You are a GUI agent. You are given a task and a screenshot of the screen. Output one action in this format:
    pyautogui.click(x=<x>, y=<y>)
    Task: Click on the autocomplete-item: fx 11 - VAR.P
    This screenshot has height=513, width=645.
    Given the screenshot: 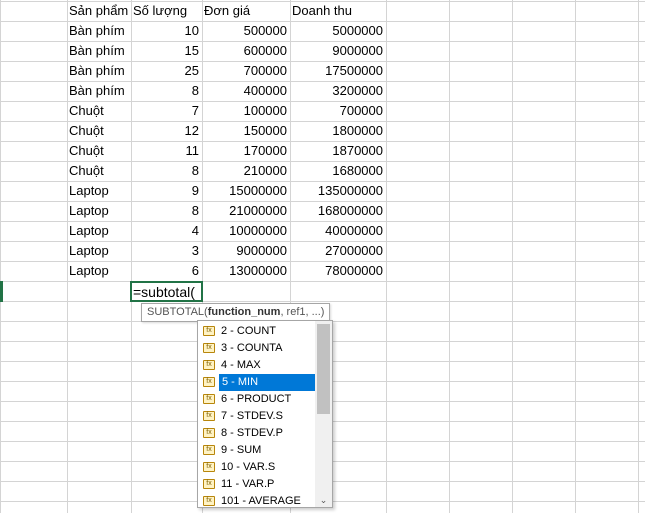 What is the action you would take?
    pyautogui.click(x=257, y=484)
    